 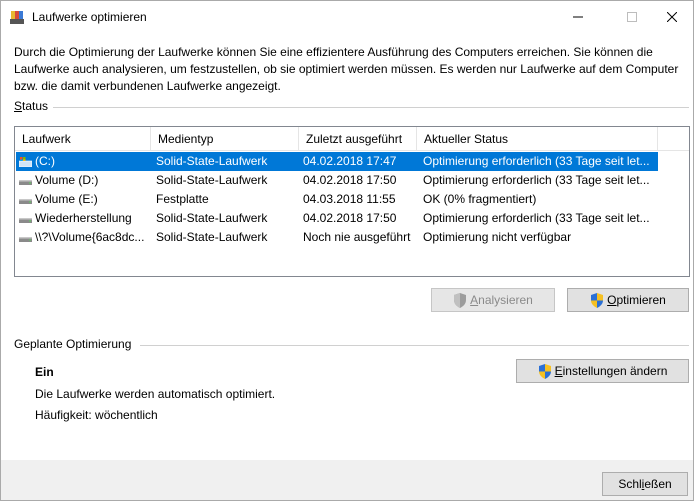 What do you see at coordinates (347, 16) in the screenshot?
I see `title-bar: Laufwerke optimieren` at bounding box center [347, 16].